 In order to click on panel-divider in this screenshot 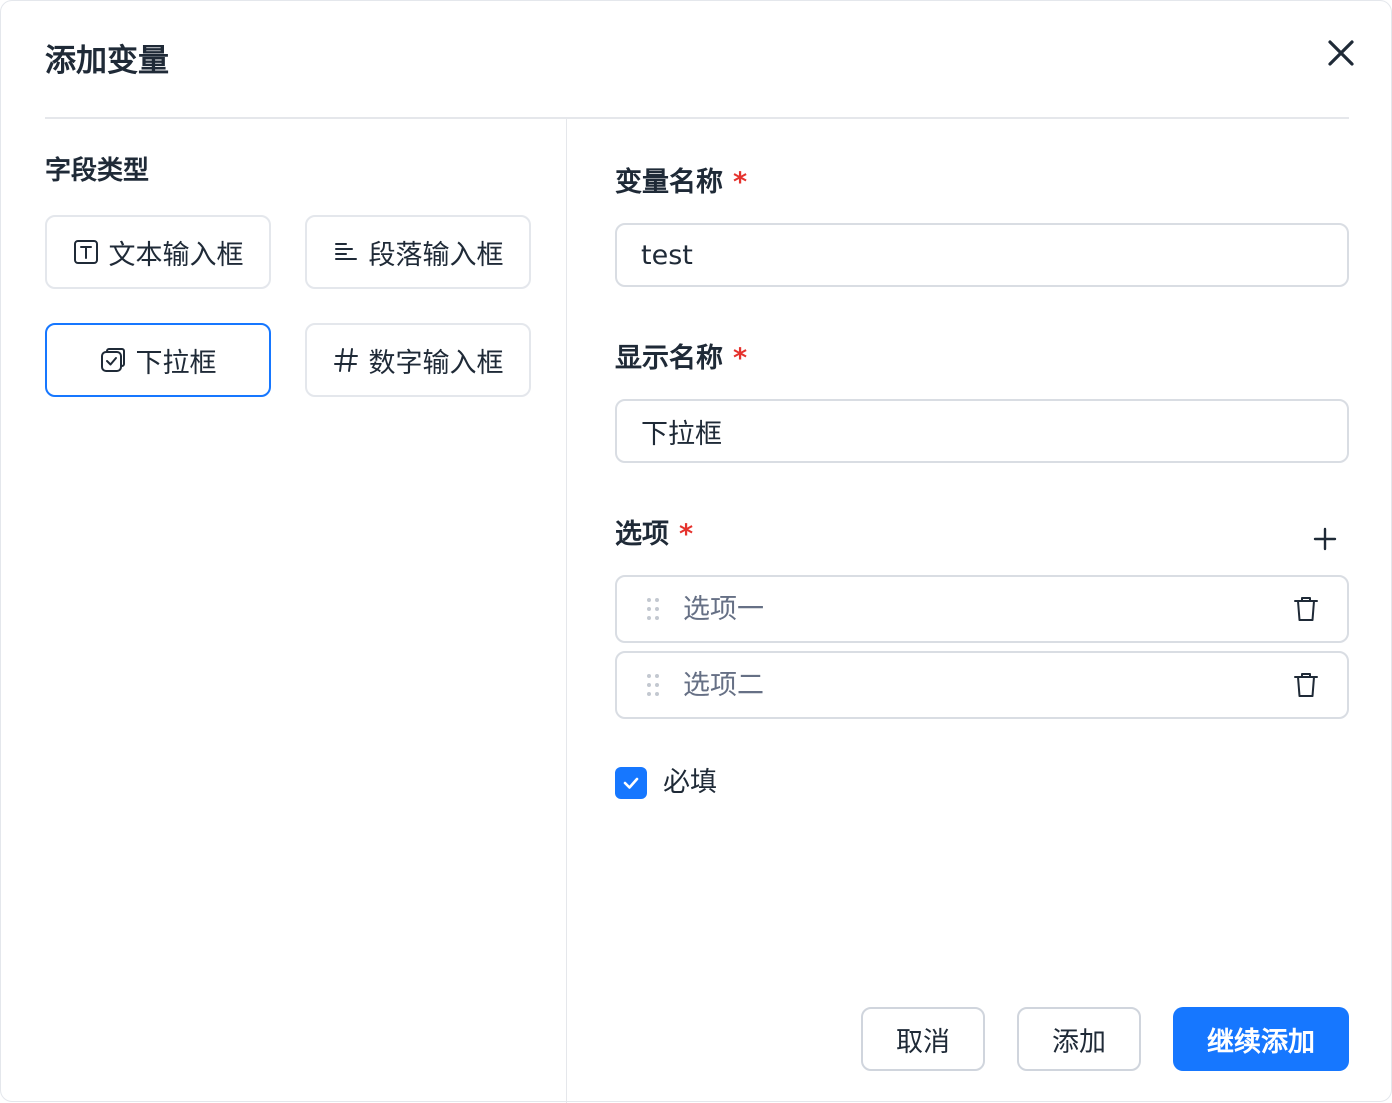, I will do `click(566, 611)`.